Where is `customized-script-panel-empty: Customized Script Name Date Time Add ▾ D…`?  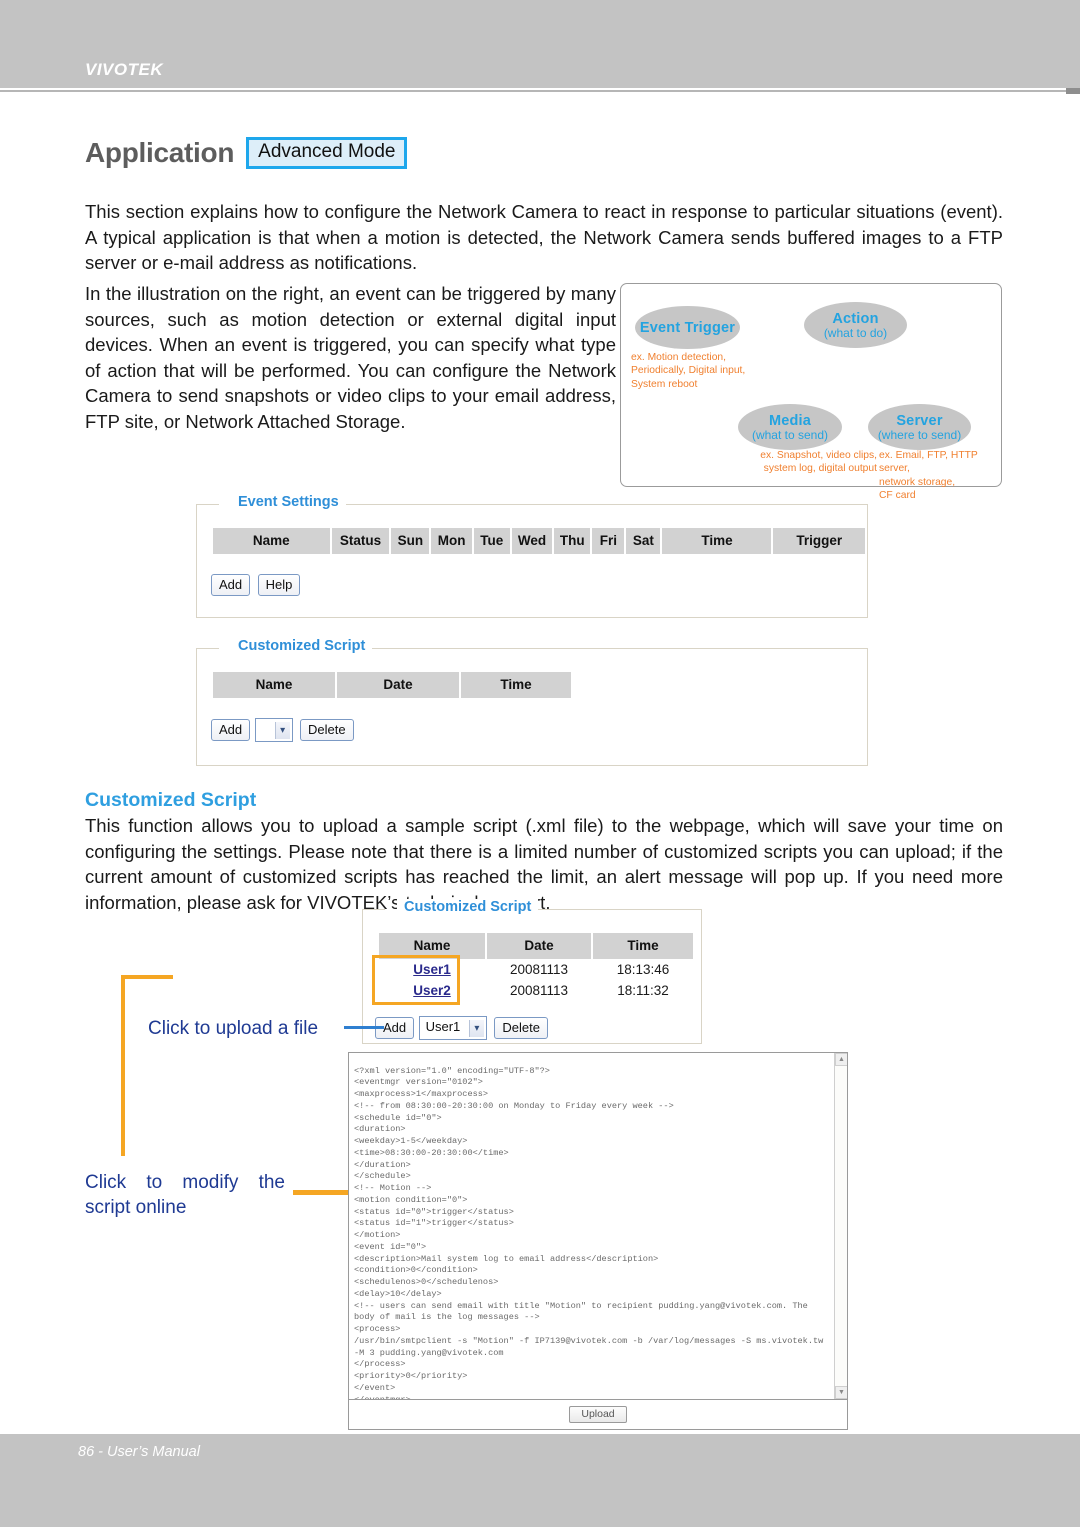
customized-script-panel-empty: Customized Script Name Date Time Add ▾ D… is located at coordinates (532, 702).